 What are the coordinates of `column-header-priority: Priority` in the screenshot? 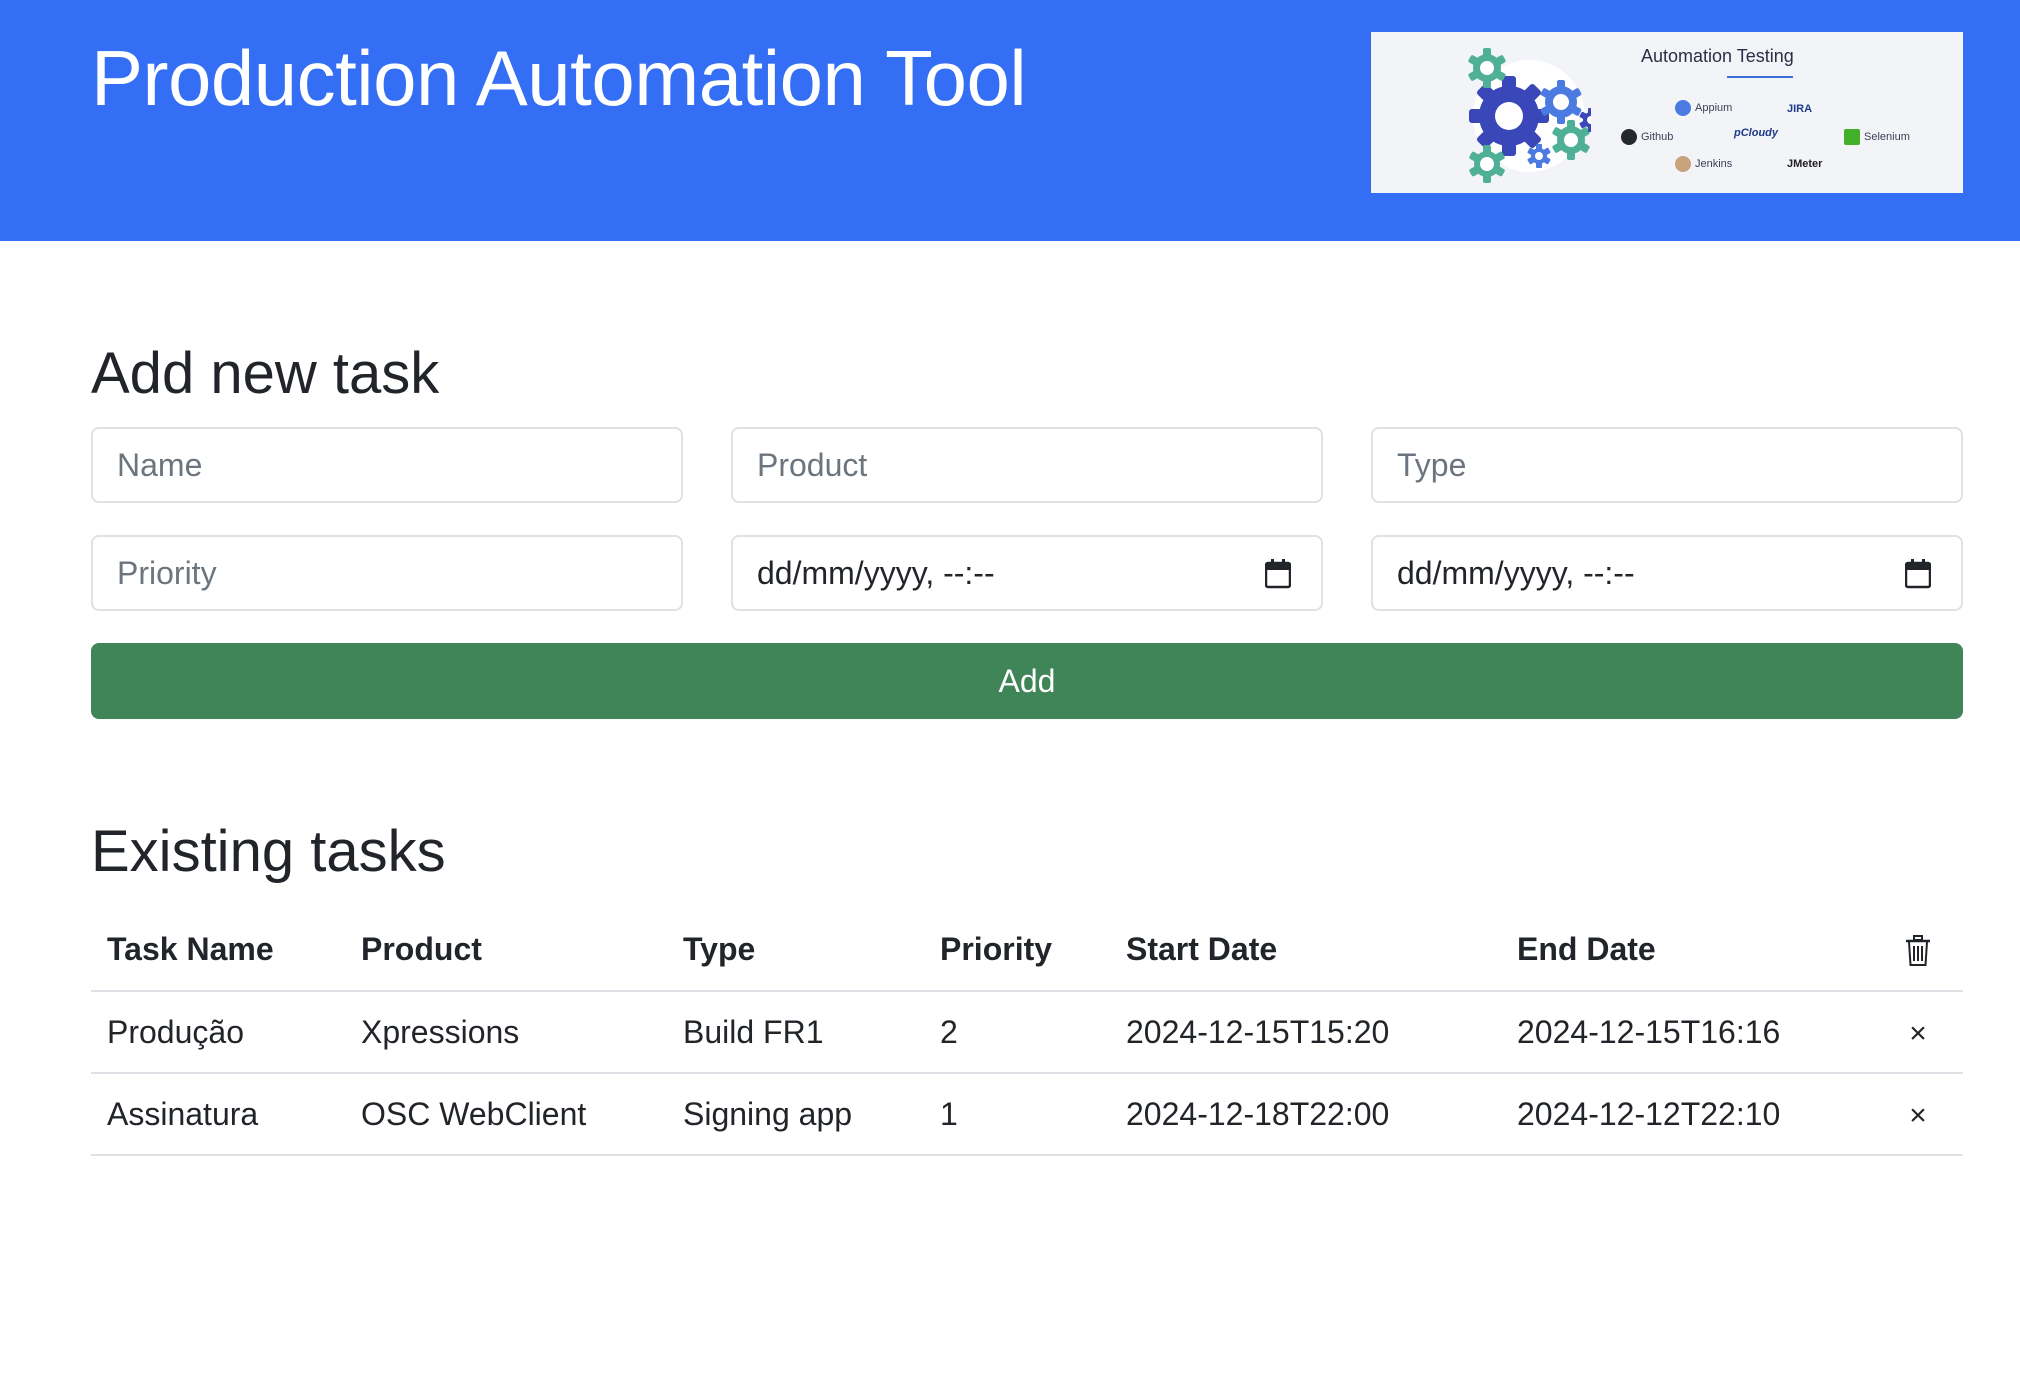 It's located at (1017, 950).